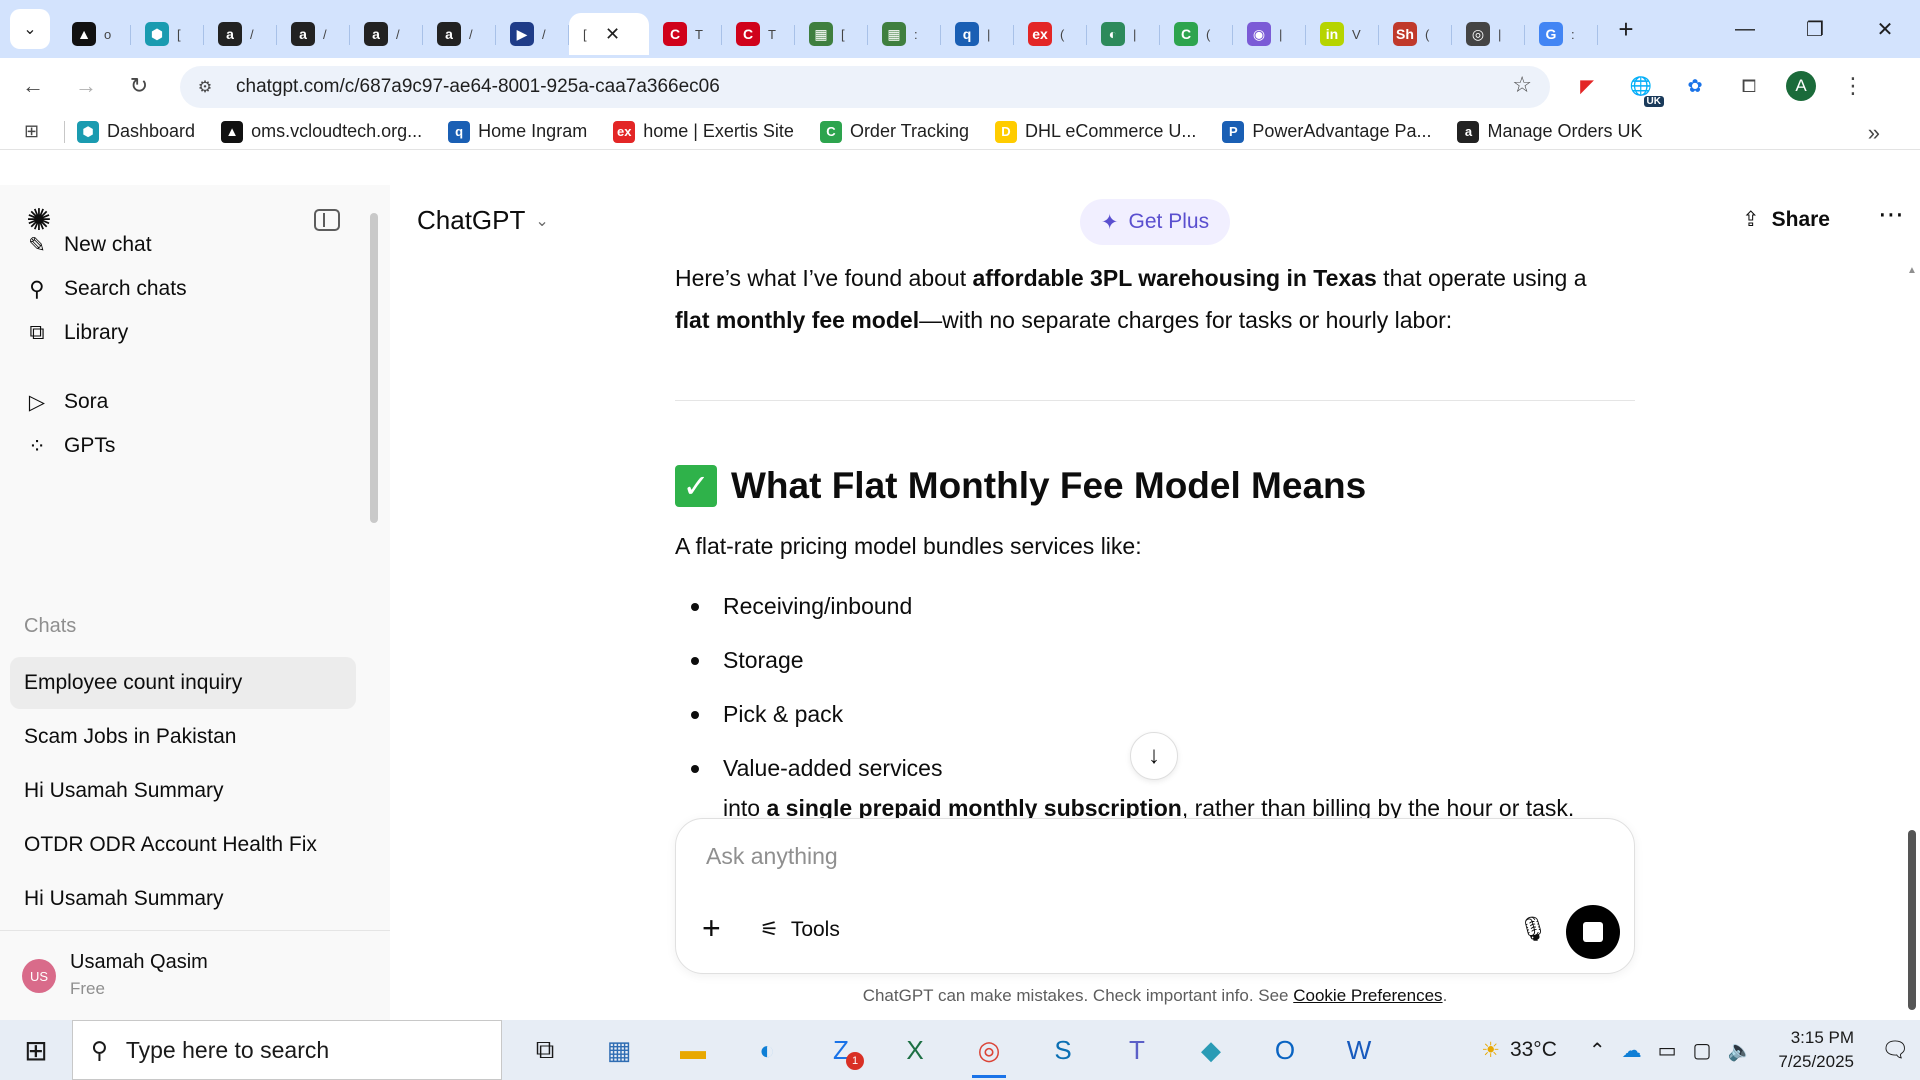 This screenshot has width=1920, height=1080. What do you see at coordinates (1745, 29) in the screenshot?
I see `minimize-button: —` at bounding box center [1745, 29].